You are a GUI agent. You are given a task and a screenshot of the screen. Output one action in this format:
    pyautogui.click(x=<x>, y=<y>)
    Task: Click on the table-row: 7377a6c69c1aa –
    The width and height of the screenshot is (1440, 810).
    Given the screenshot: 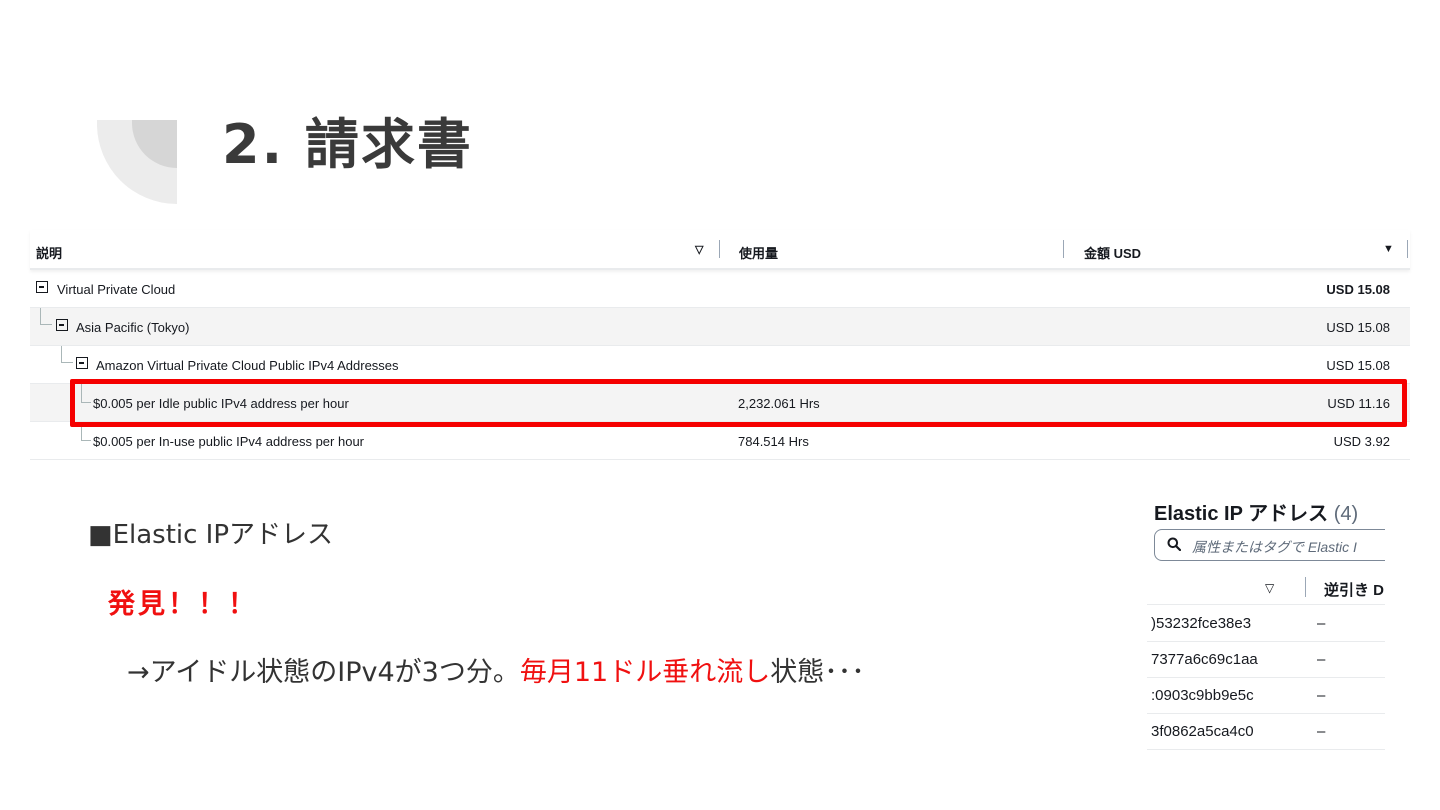 What is the action you would take?
    pyautogui.click(x=1266, y=660)
    